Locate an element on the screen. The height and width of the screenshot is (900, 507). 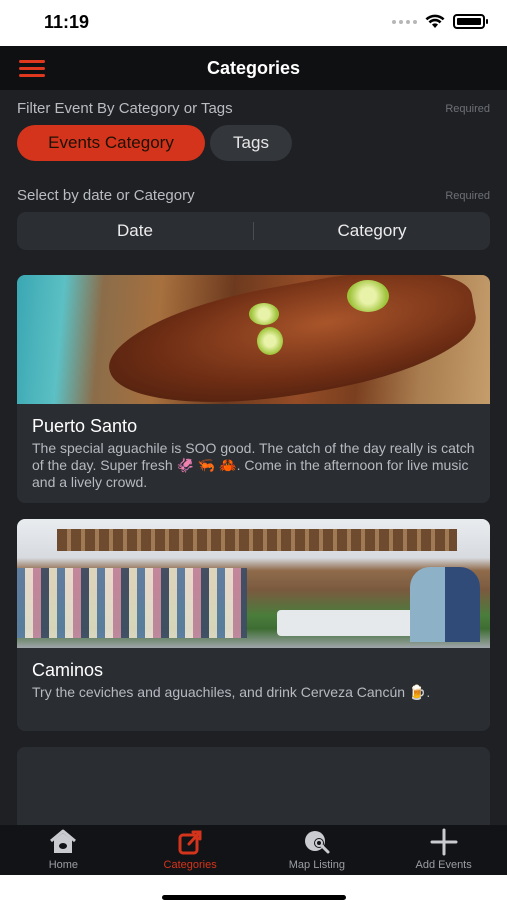
card-title: Puerto Santo is located at coordinates (85, 426).